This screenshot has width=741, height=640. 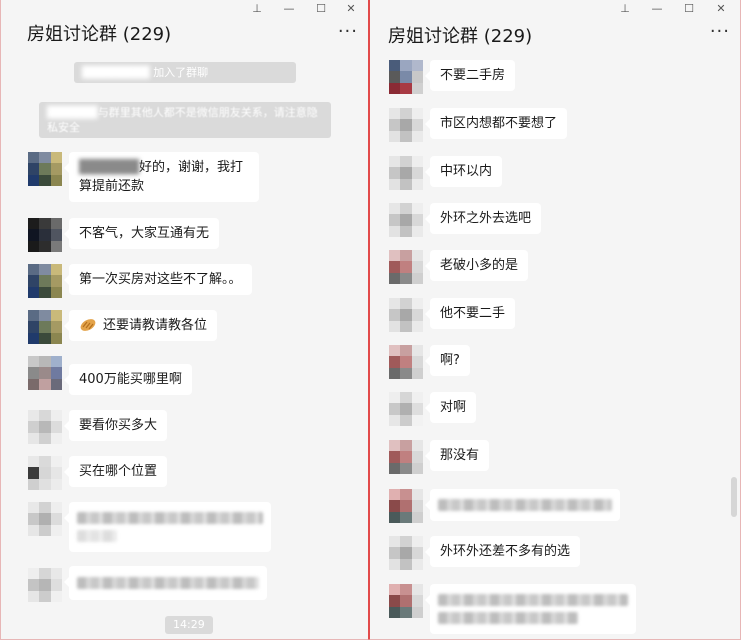 What do you see at coordinates (499, 123) in the screenshot?
I see `message-text: 市区内想都不要想了` at bounding box center [499, 123].